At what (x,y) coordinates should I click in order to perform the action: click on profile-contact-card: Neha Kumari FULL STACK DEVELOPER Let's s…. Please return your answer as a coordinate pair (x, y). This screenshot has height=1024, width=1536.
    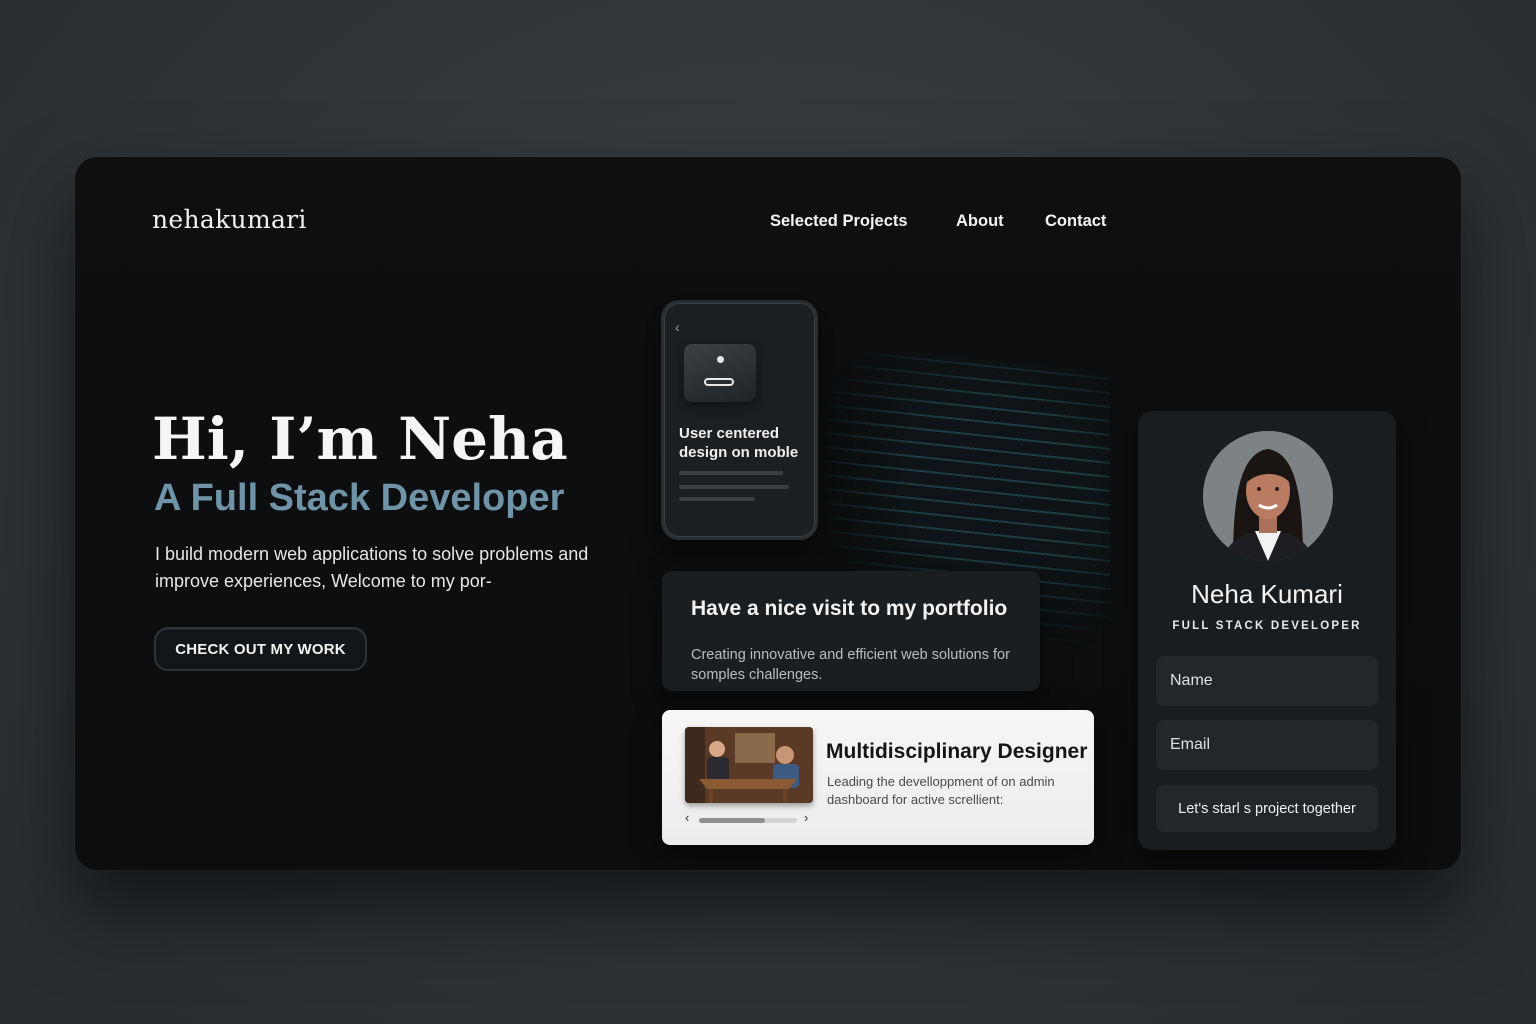
    Looking at the image, I should click on (1267, 630).